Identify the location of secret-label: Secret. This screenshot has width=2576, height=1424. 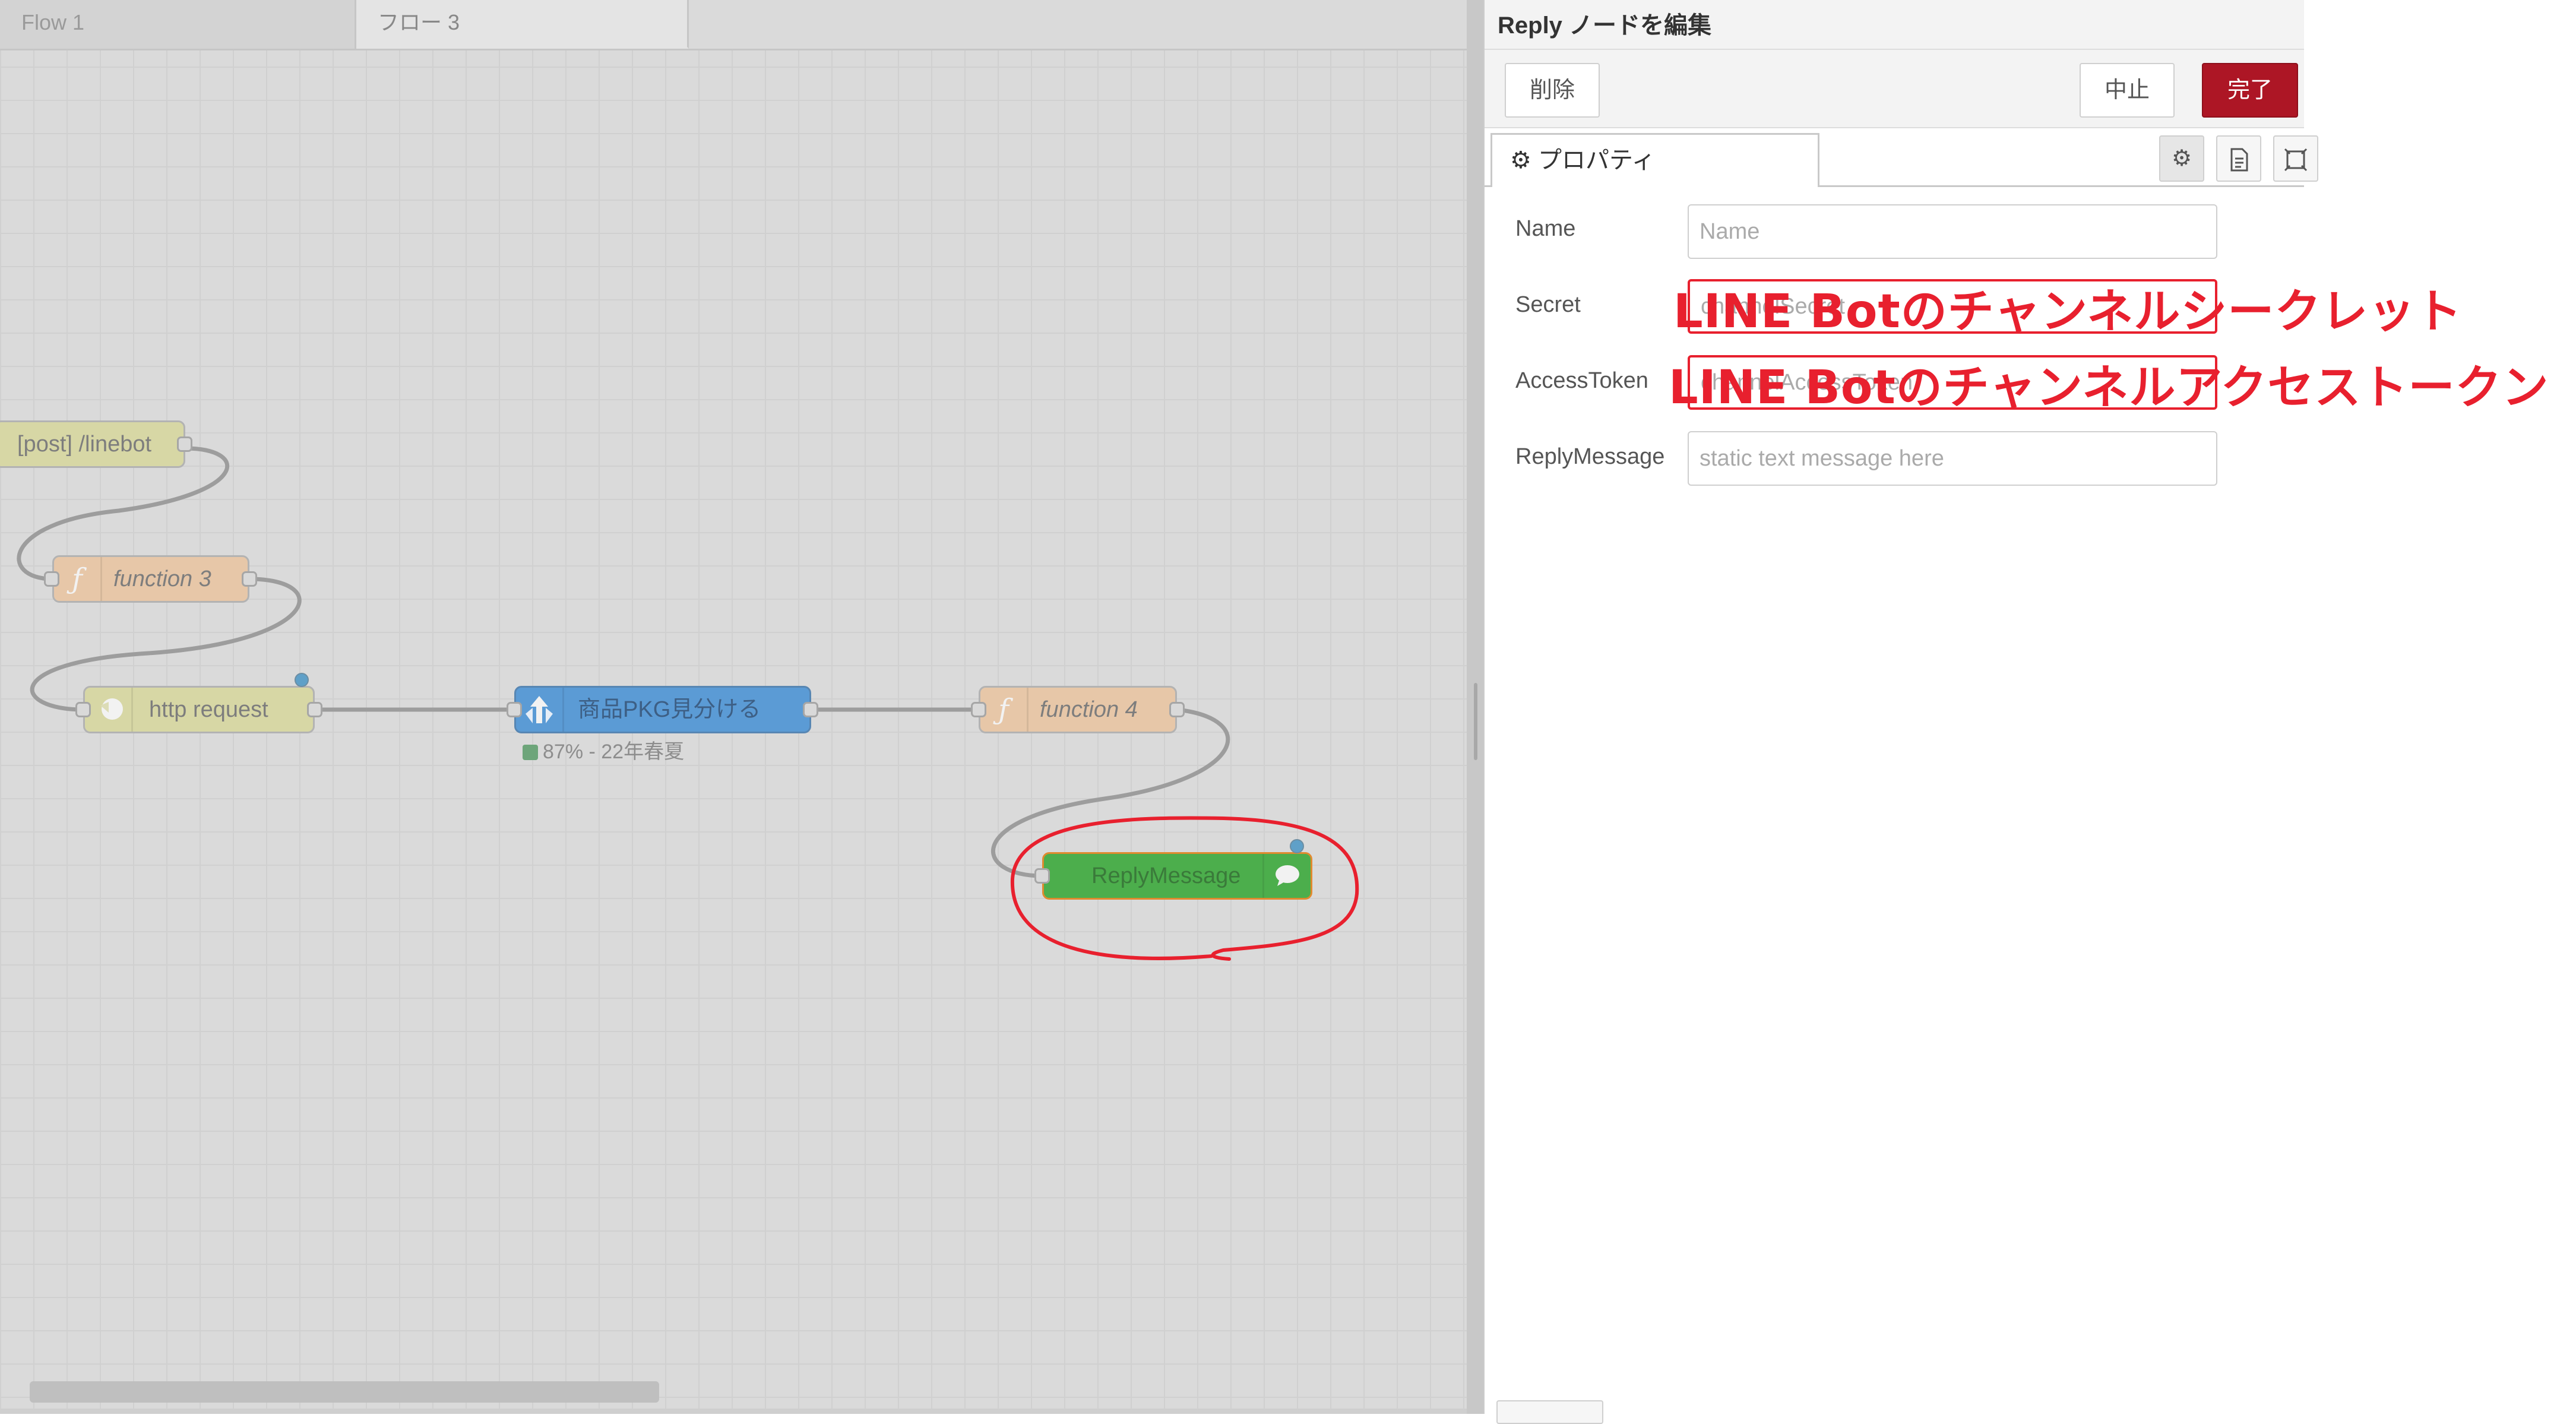
(1548, 304).